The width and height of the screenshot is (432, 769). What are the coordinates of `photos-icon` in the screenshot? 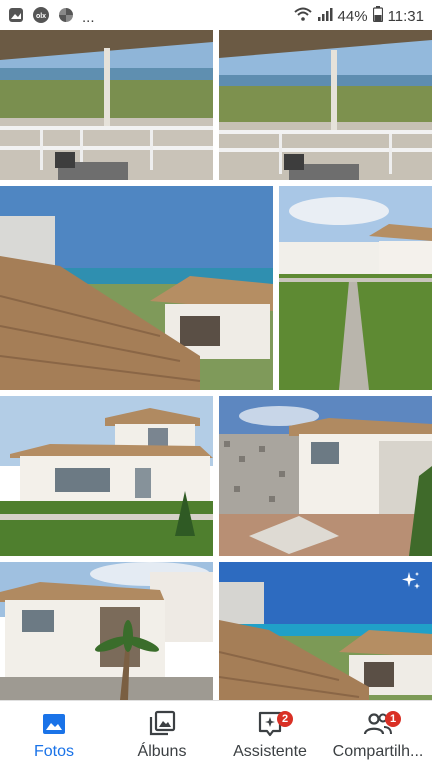 It's located at (54, 724).